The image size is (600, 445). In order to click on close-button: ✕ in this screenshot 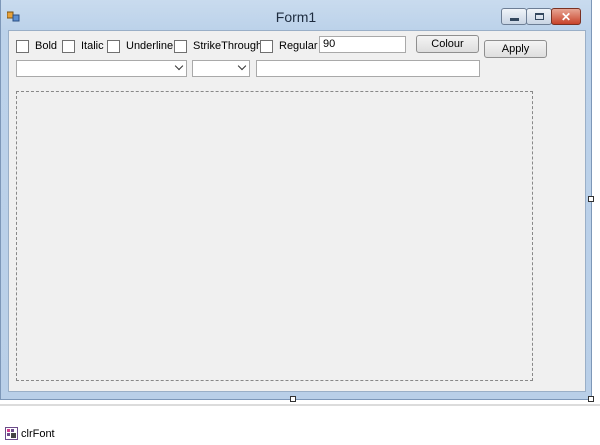, I will do `click(566, 16)`.